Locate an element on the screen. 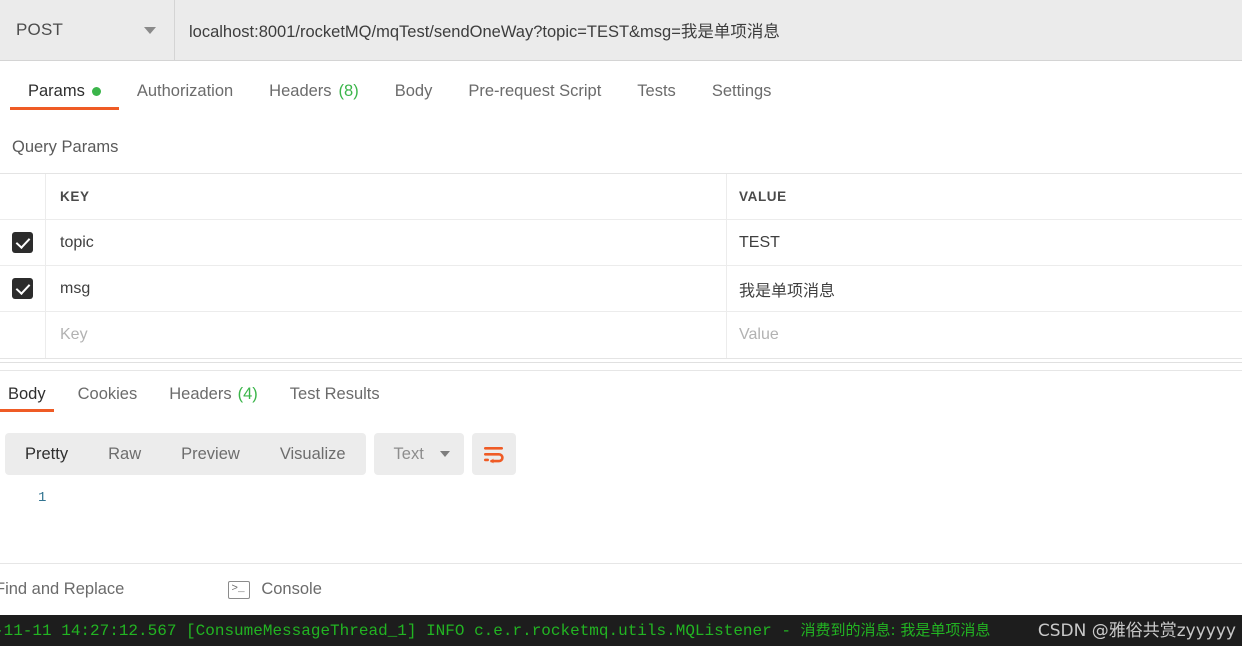 Image resolution: width=1242 pixels, height=646 pixels. response-body-editor: 1 is located at coordinates (621, 525).